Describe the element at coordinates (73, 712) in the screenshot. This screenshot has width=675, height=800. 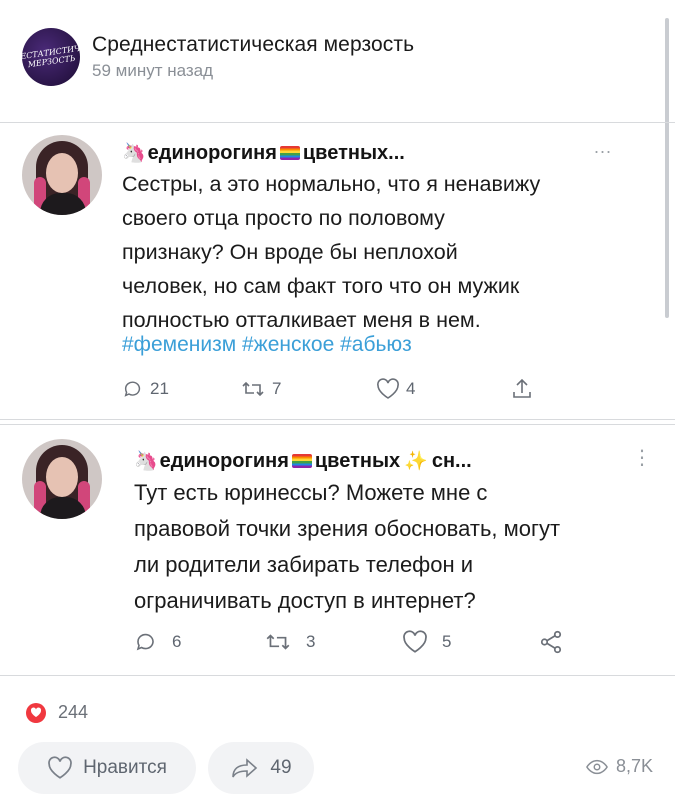
I see `likes-count: 244` at that location.